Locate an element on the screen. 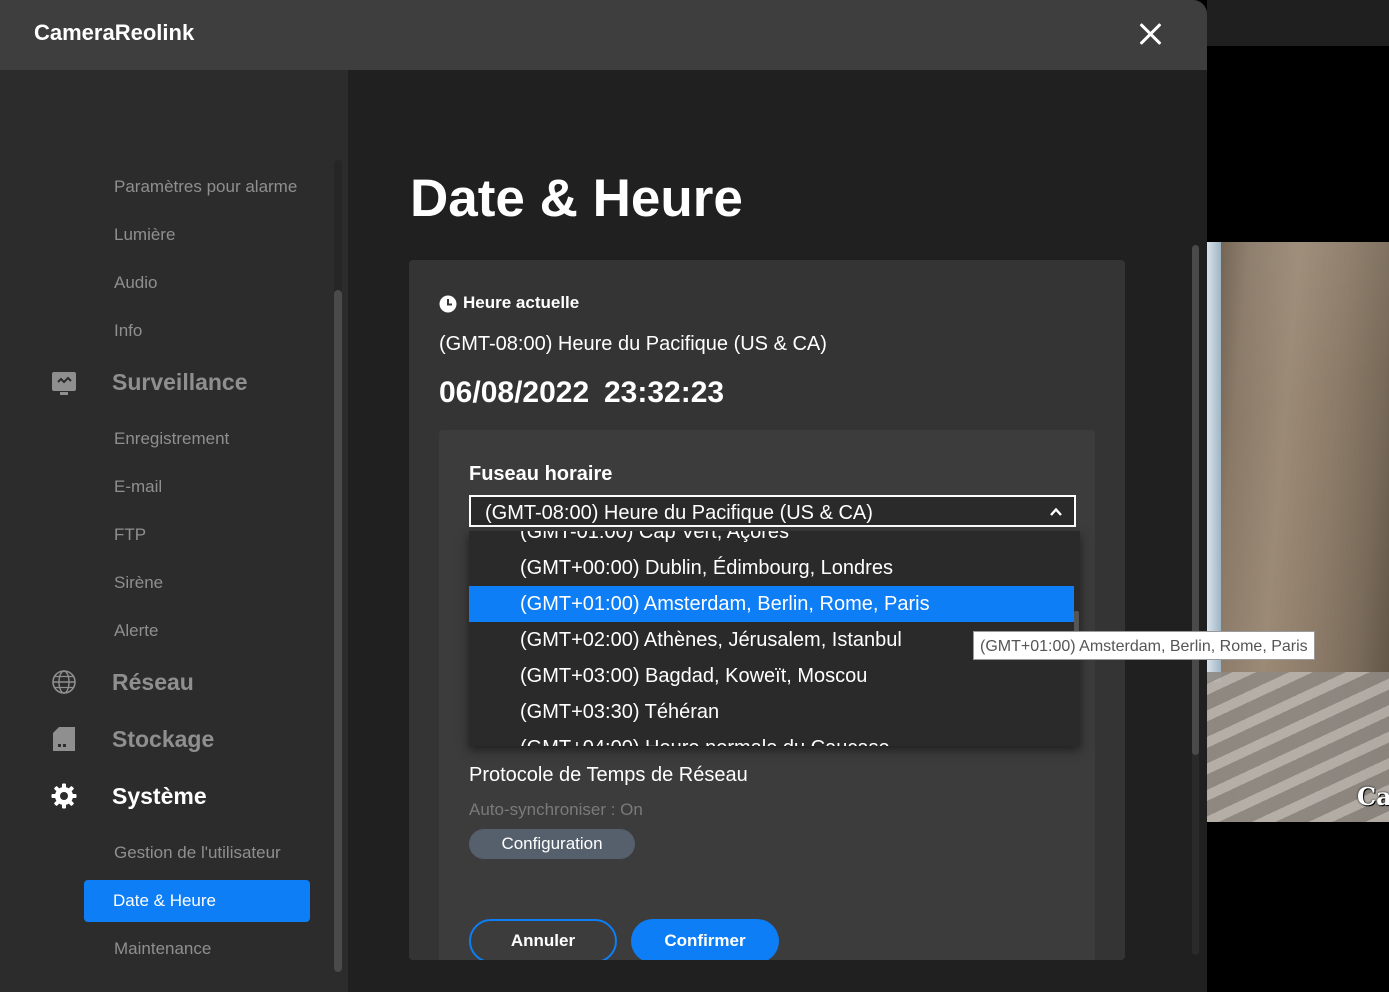  sidebar-item-info: Info is located at coordinates (128, 331).